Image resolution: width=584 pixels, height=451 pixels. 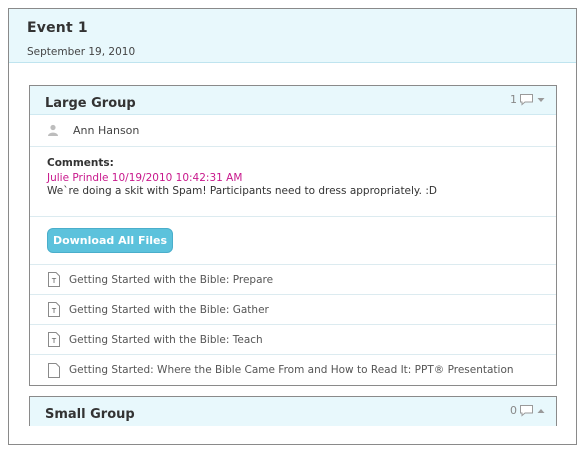 I want to click on comments-label: Comments:, so click(x=80, y=163).